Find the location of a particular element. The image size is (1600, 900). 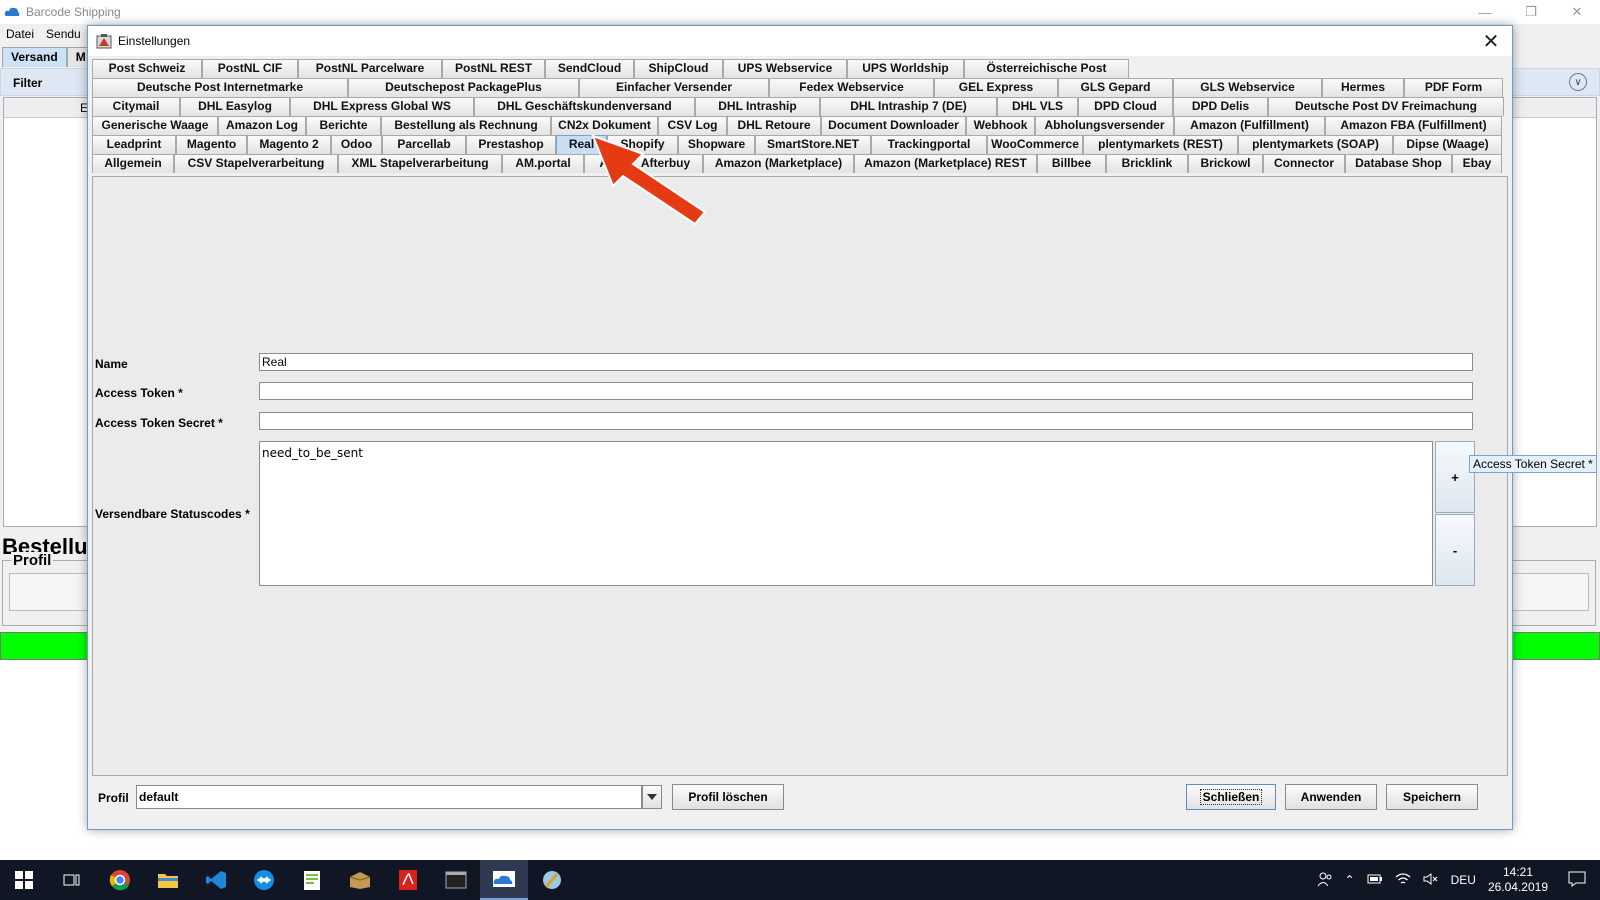

tab-amazon-fulfillment: Amazon (Fulfillment) is located at coordinates (1249, 125).